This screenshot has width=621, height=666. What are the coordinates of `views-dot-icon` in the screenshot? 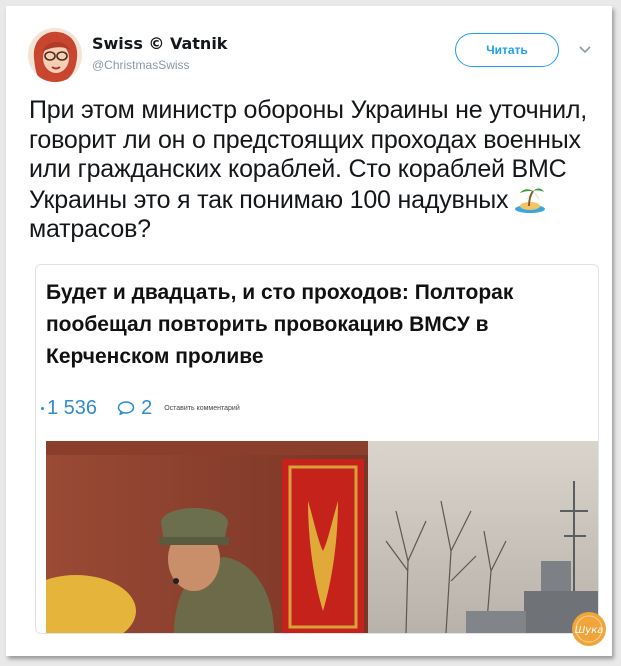 It's located at (42, 408).